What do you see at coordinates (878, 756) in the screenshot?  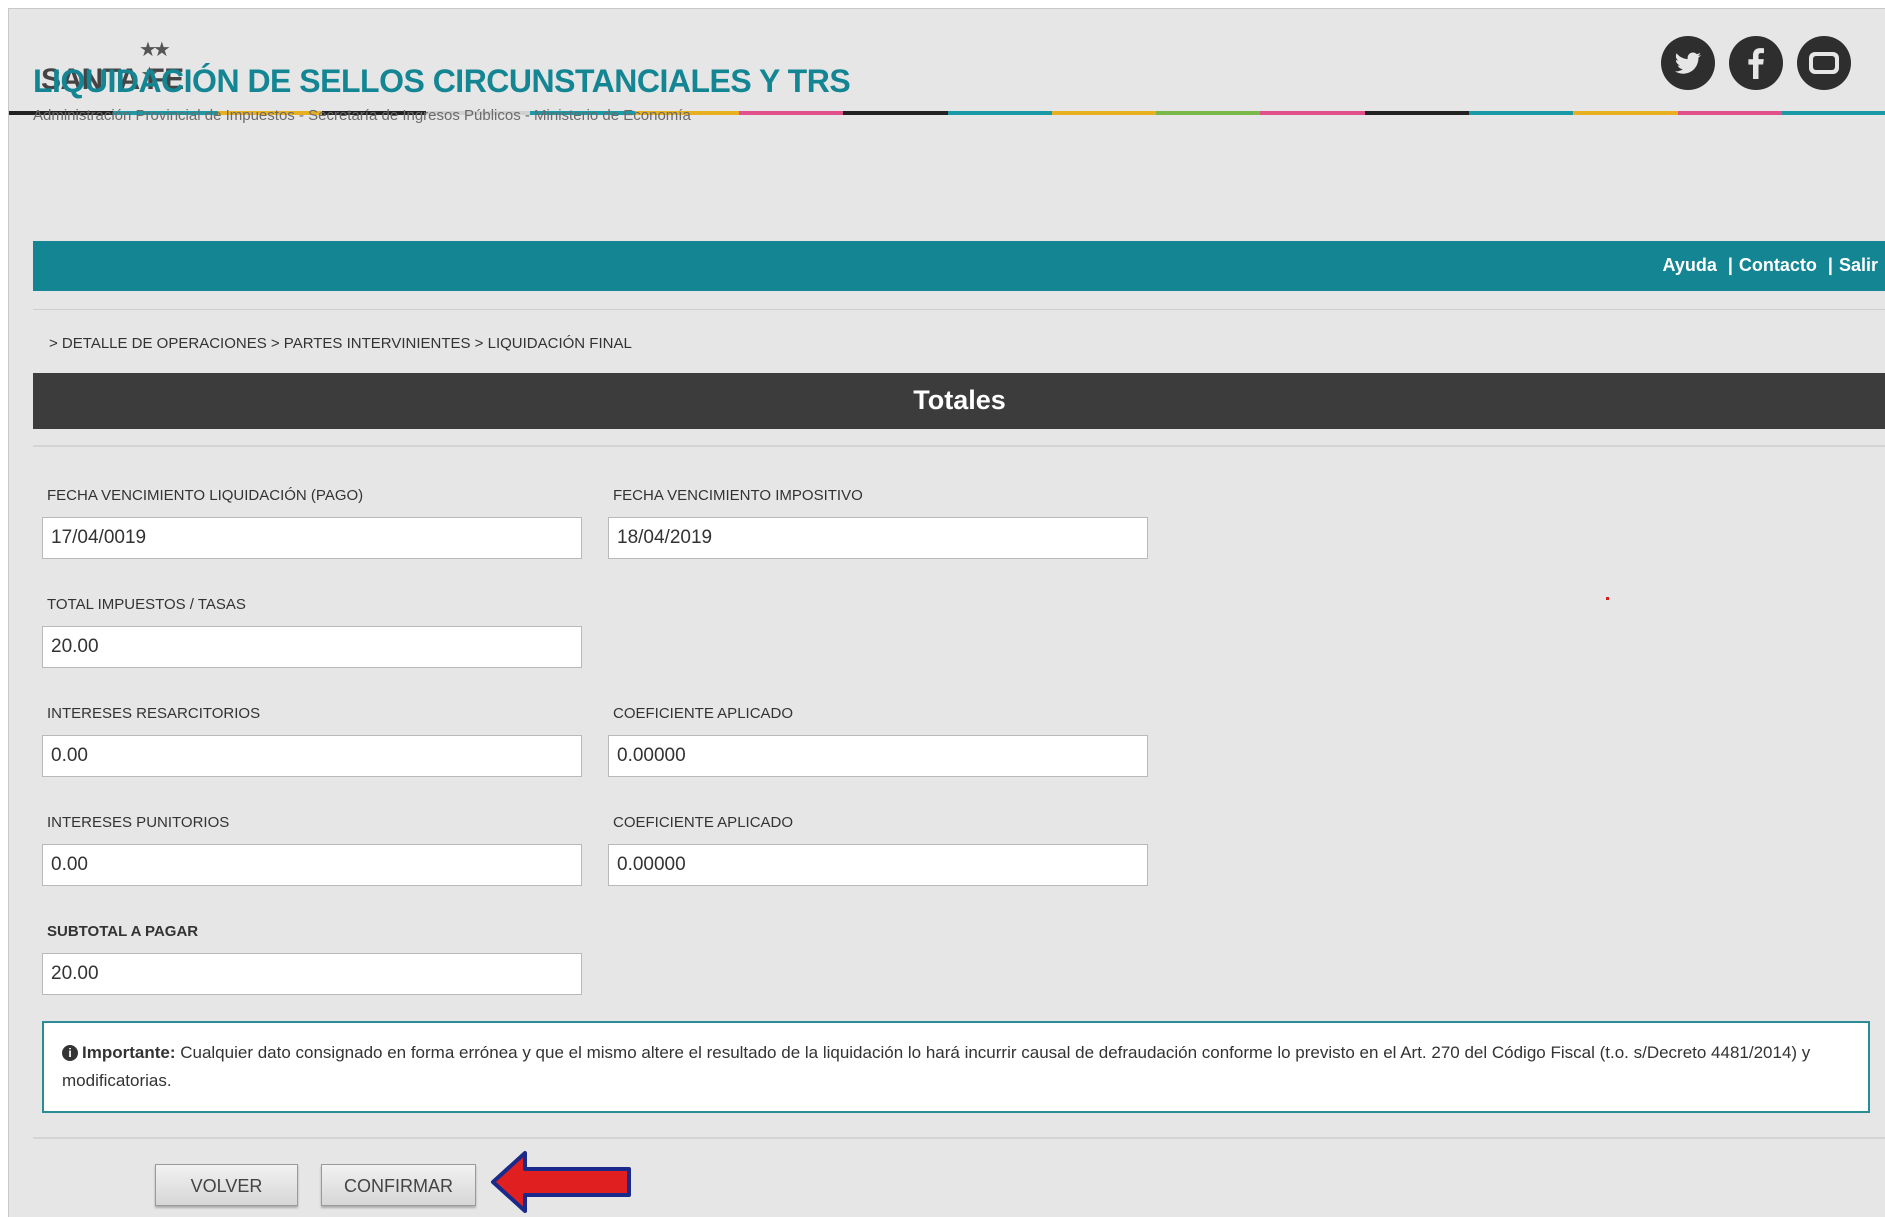 I see `coeficiente-resarcitorios-field` at bounding box center [878, 756].